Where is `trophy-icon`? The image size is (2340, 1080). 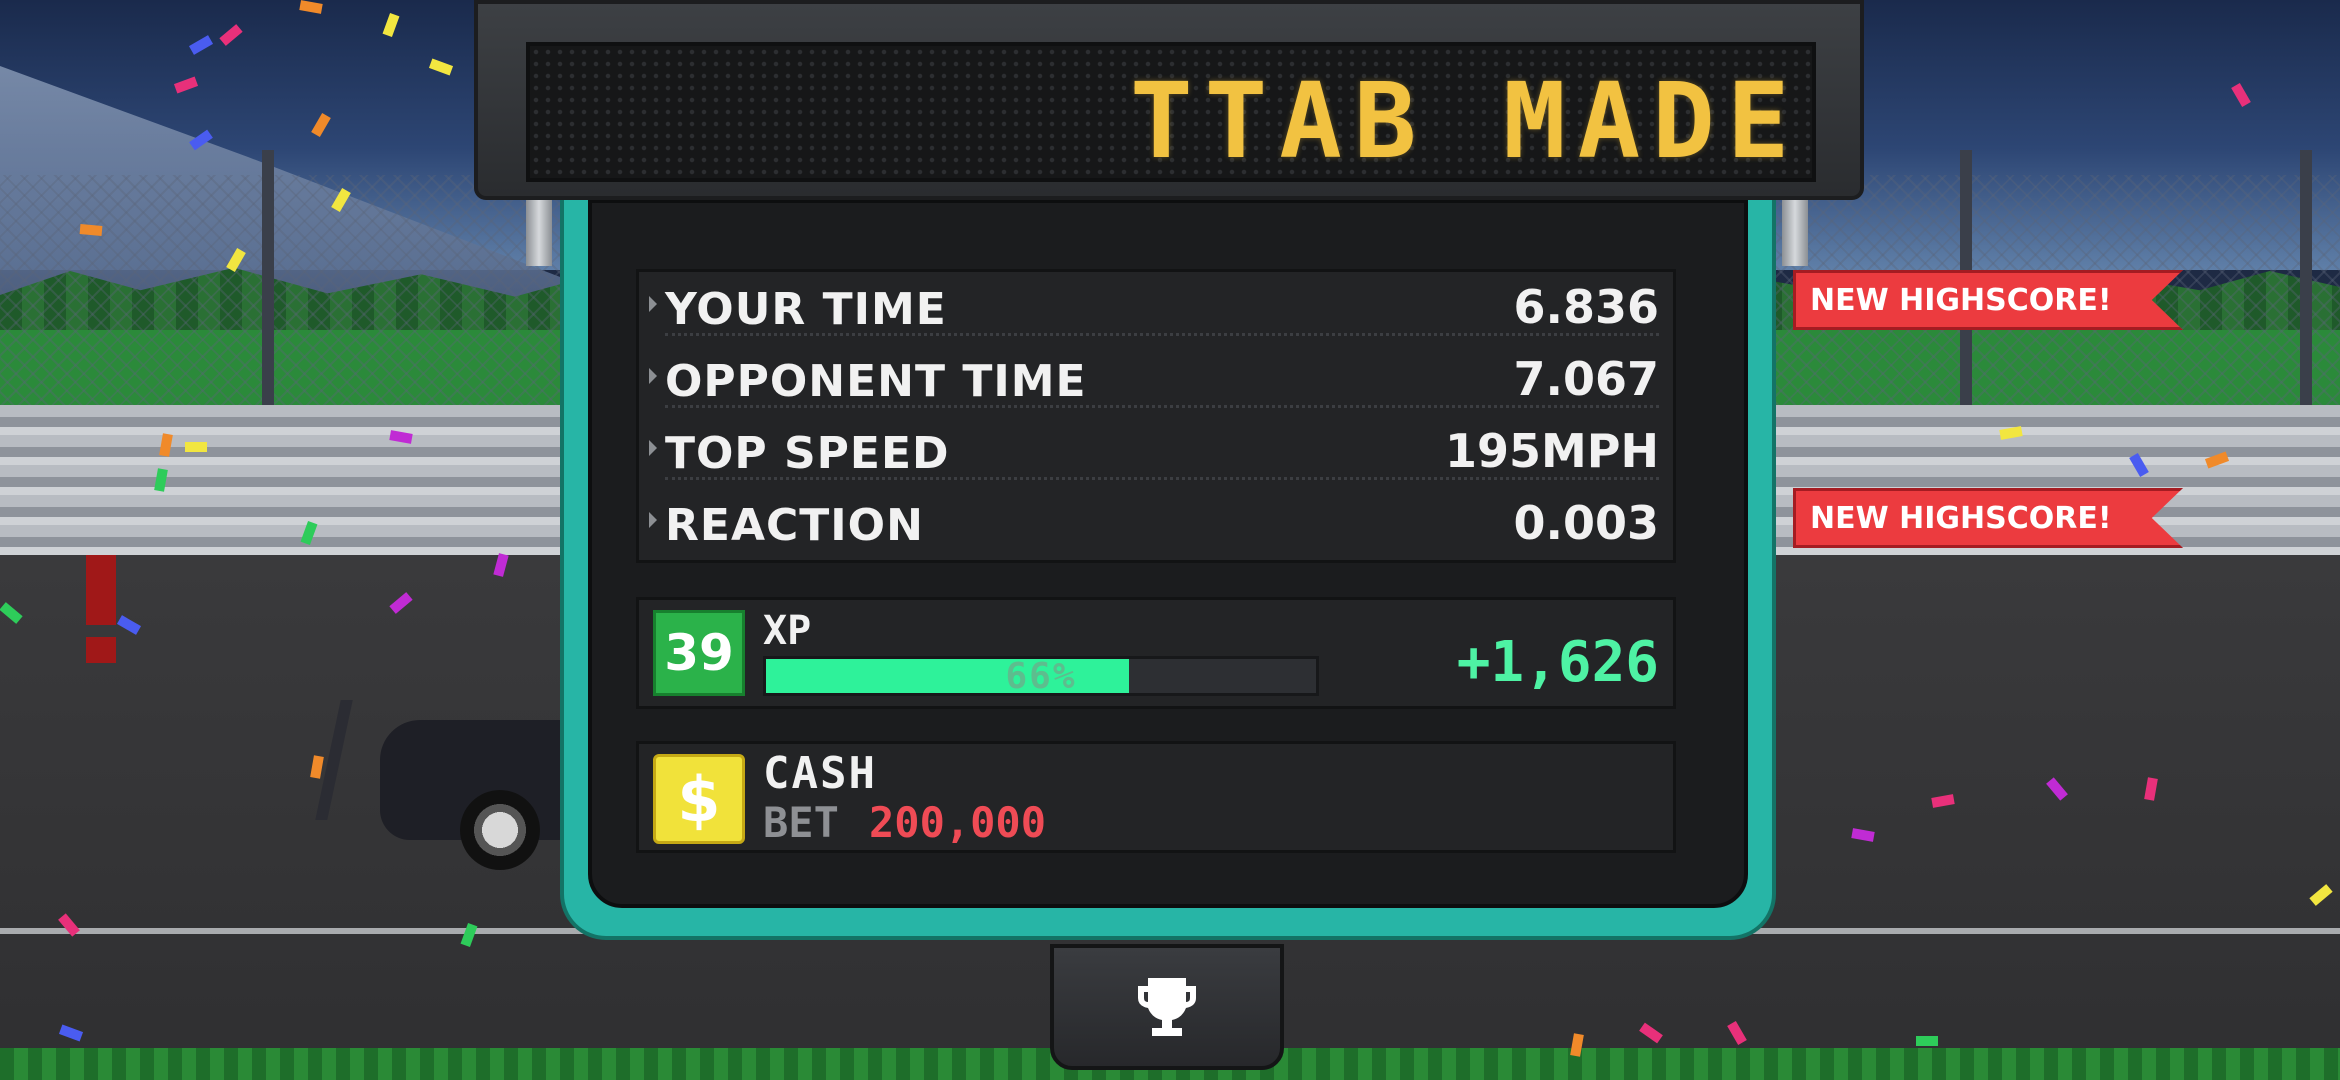 trophy-icon is located at coordinates (1167, 1007).